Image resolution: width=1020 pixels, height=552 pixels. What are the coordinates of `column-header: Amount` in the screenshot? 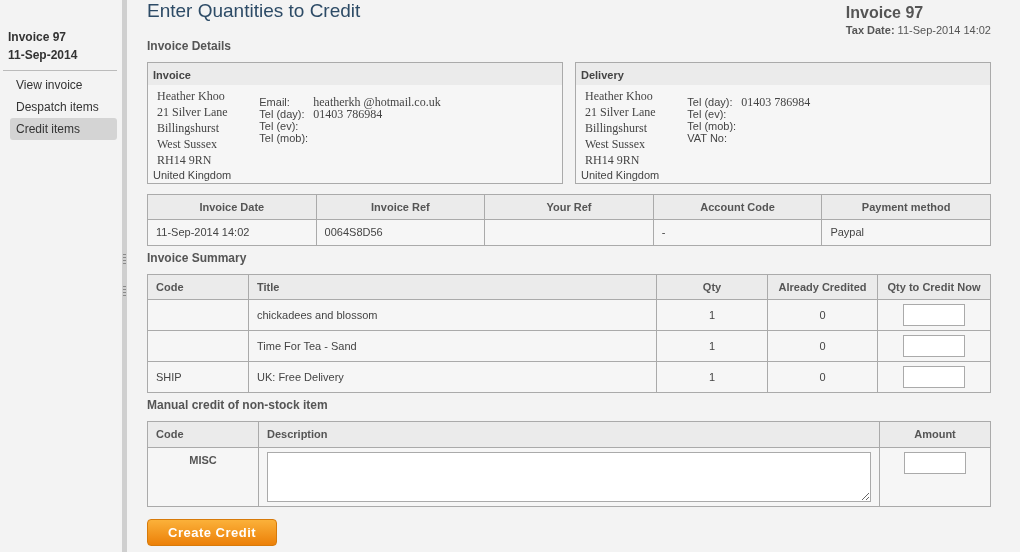 It's located at (935, 434).